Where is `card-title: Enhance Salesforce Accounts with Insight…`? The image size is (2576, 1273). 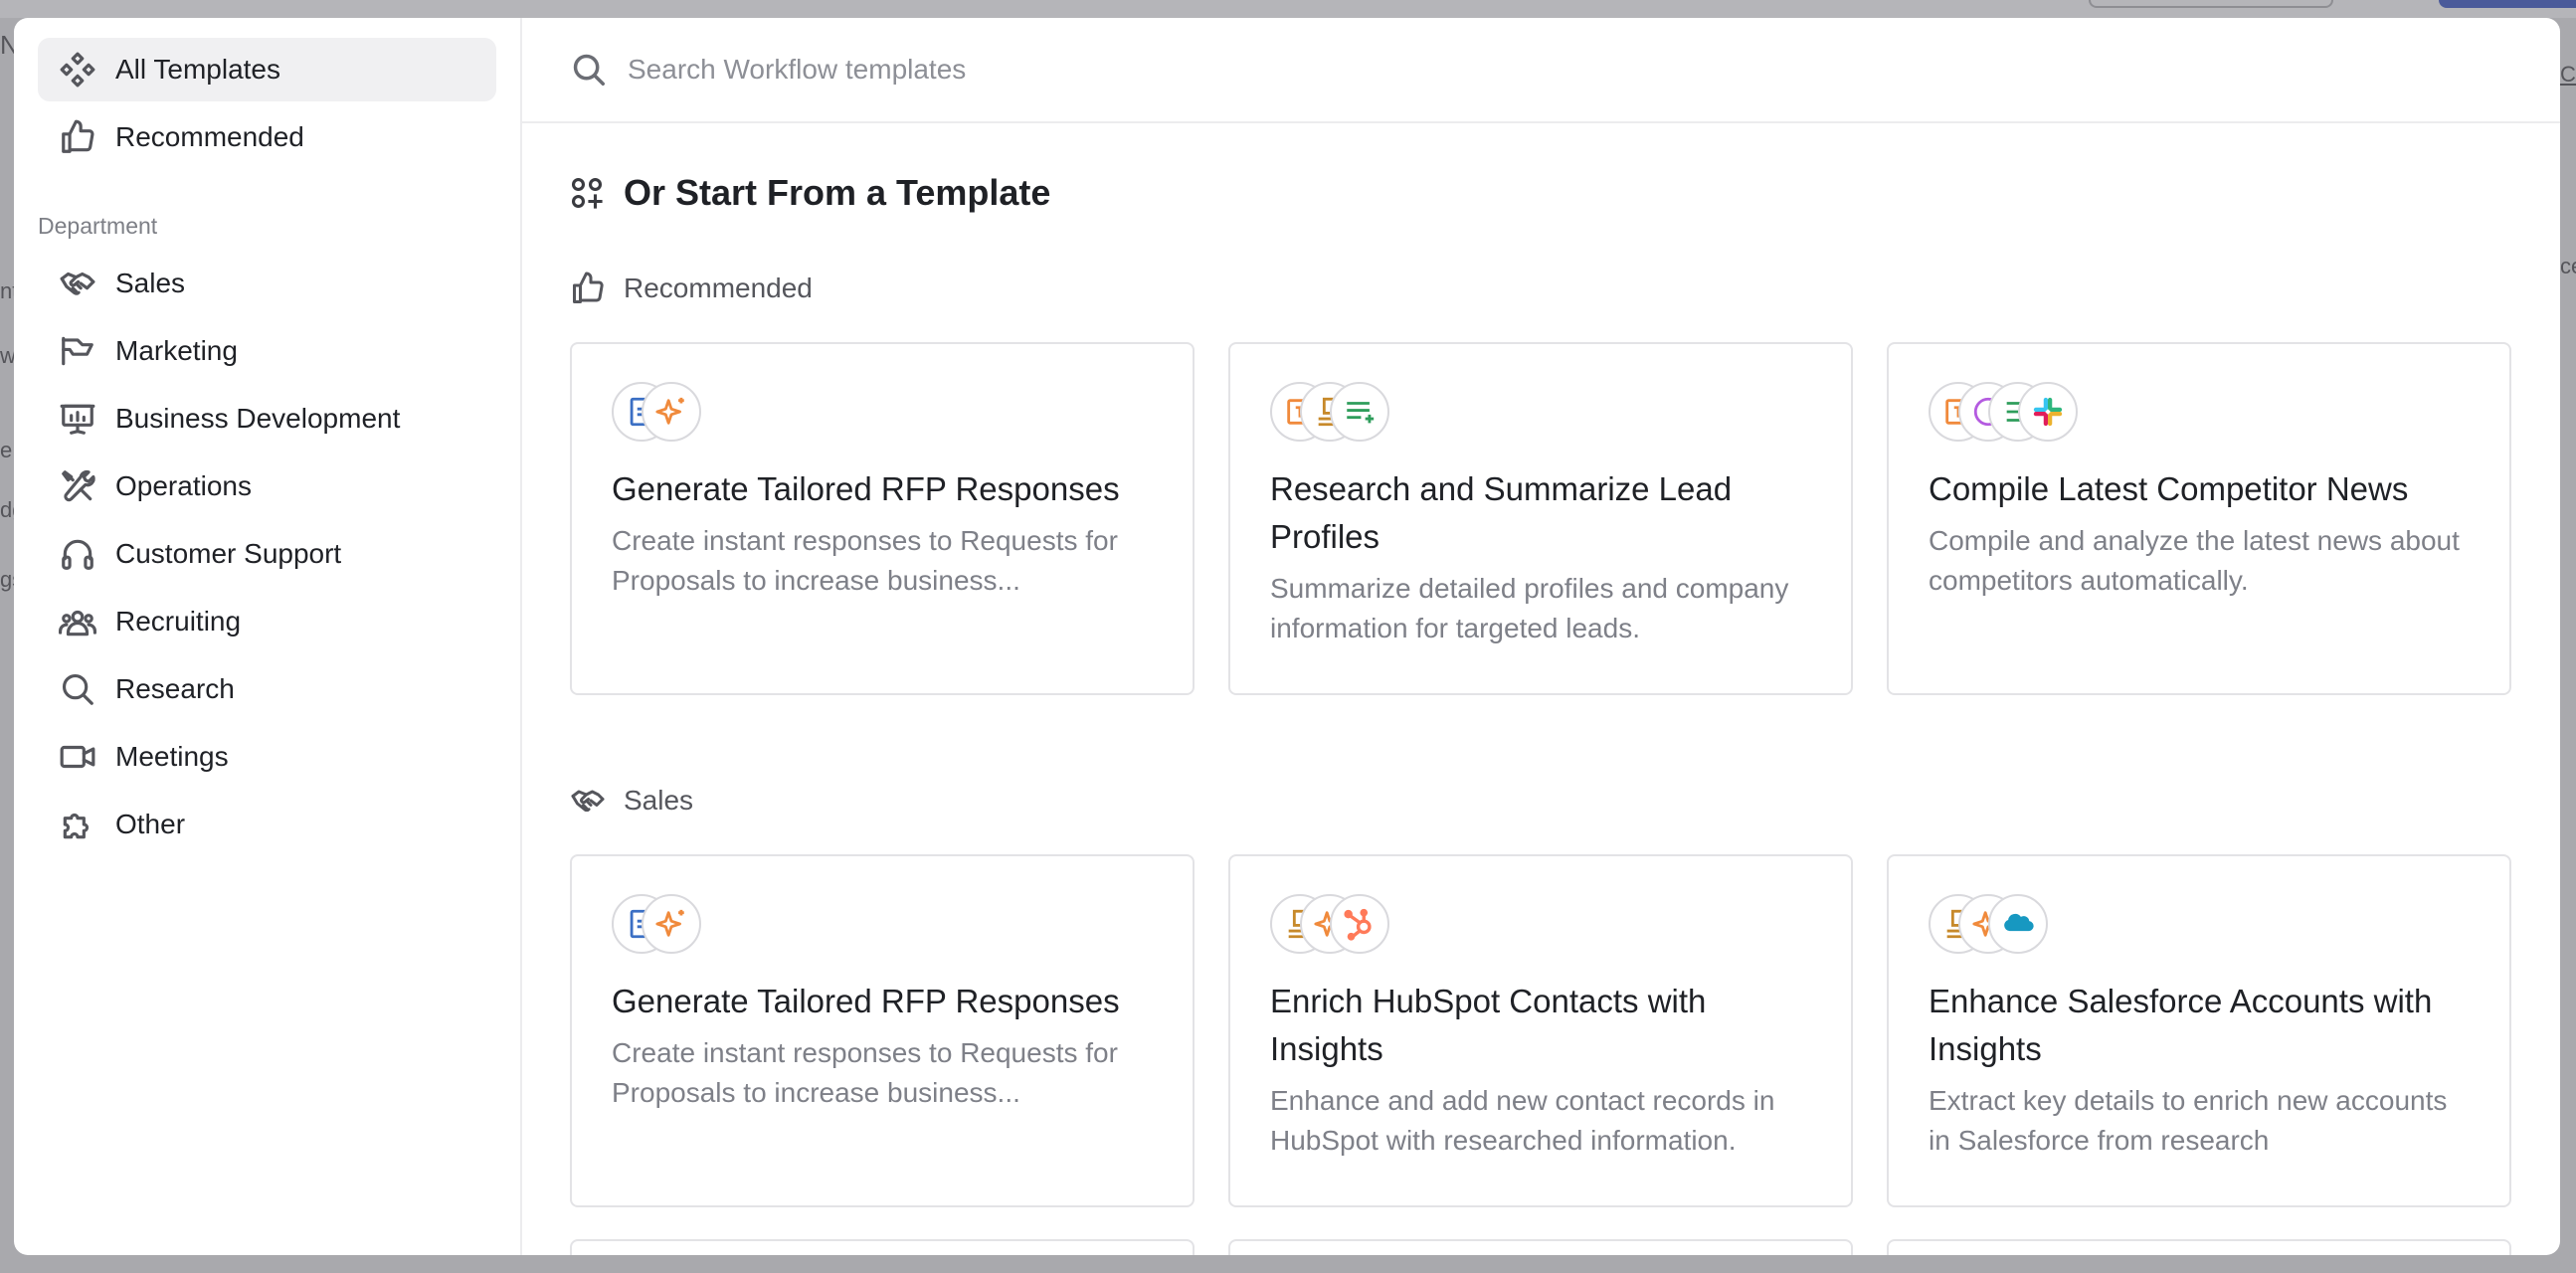
card-title: Enhance Salesforce Accounts with Insight… is located at coordinates (2181, 1025).